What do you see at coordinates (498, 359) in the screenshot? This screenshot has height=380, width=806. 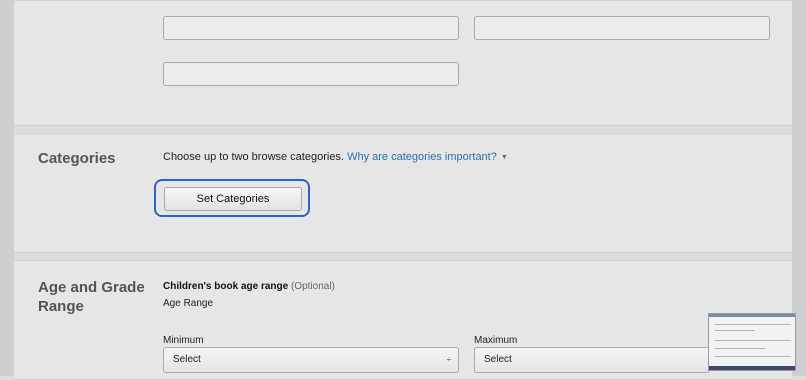 I see `maximum-select-value: Select` at bounding box center [498, 359].